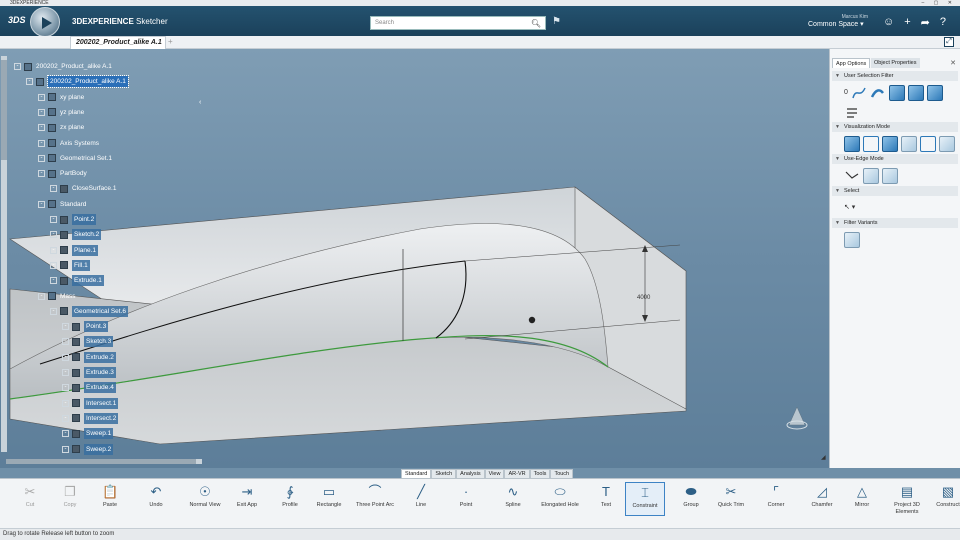 The height and width of the screenshot is (540, 960). I want to click on body-filter-icon, so click(934, 93).